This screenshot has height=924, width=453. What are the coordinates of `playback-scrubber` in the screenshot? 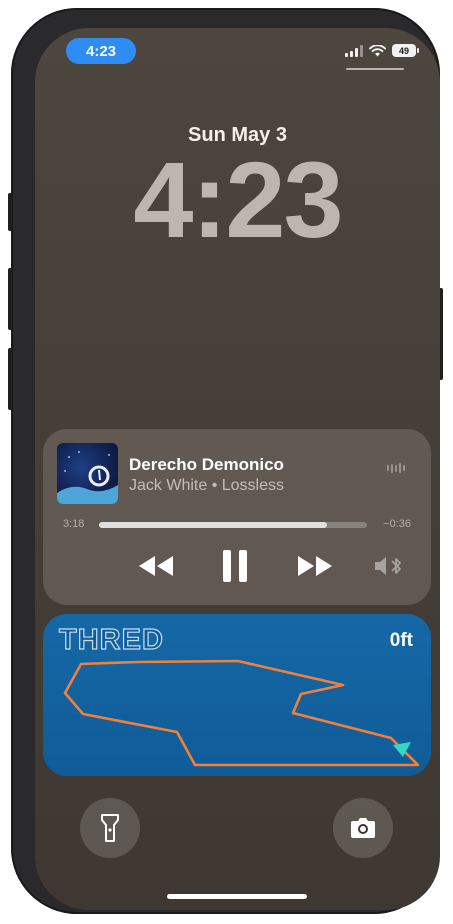 It's located at (233, 525).